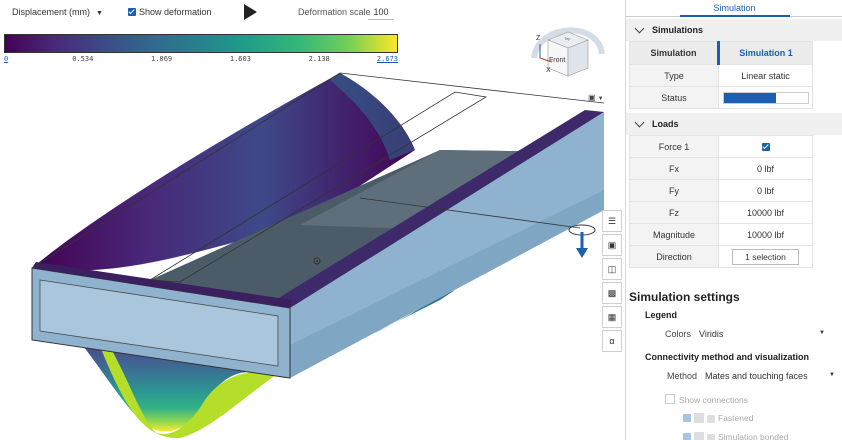 Image resolution: width=842 pixels, height=440 pixels. Describe the element at coordinates (765, 190) in the screenshot. I see `fy-value: 0 lbf` at that location.